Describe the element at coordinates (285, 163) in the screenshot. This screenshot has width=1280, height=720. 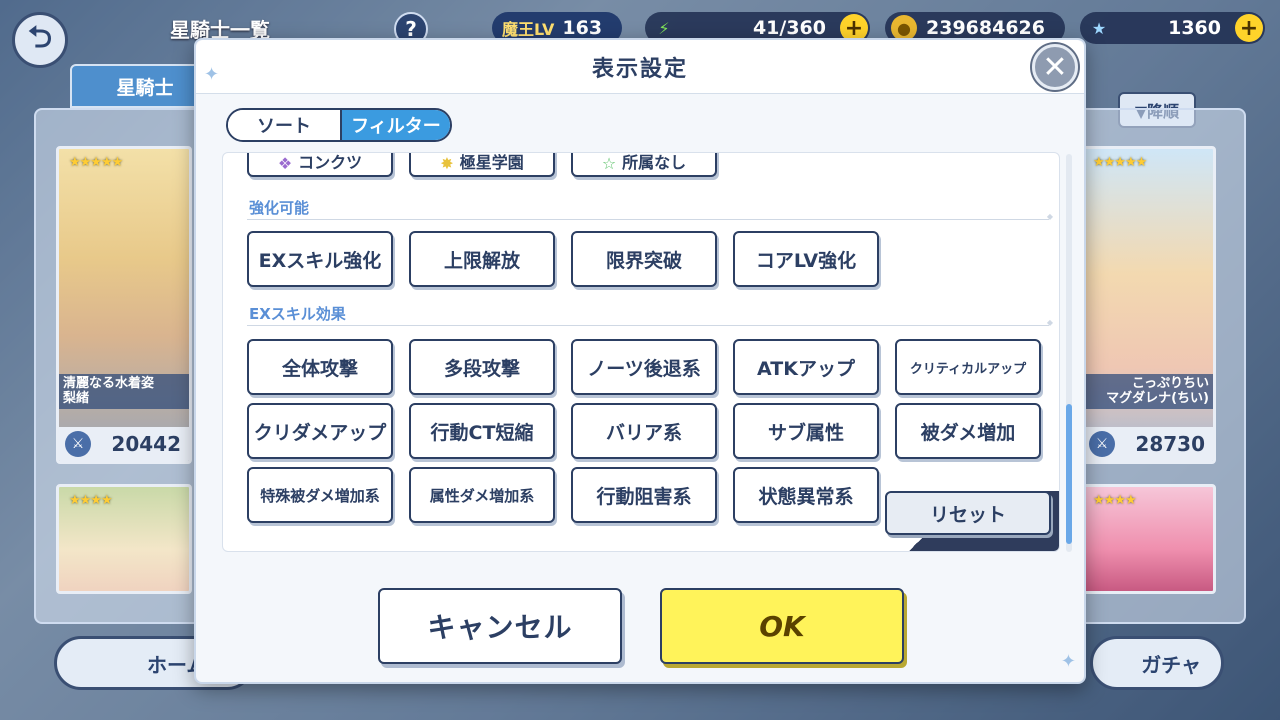
I see `affiliation-emblem-icon: ❖` at that location.